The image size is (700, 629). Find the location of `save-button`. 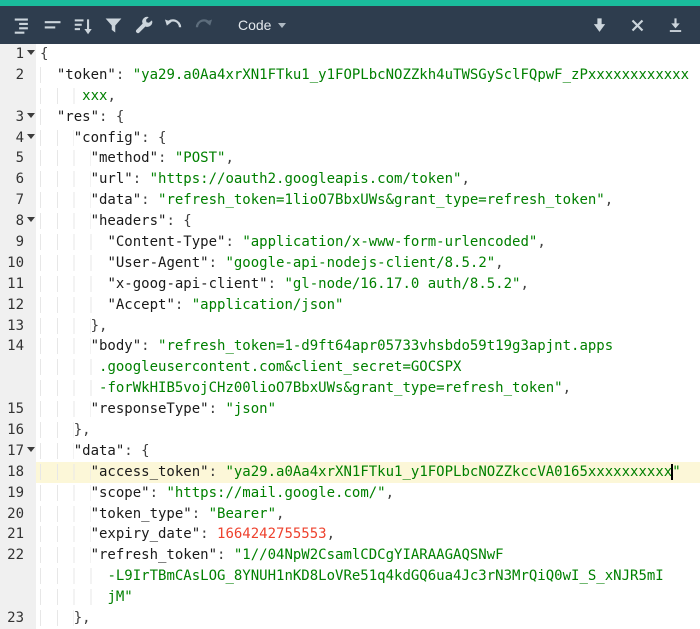

save-button is located at coordinates (675, 25).